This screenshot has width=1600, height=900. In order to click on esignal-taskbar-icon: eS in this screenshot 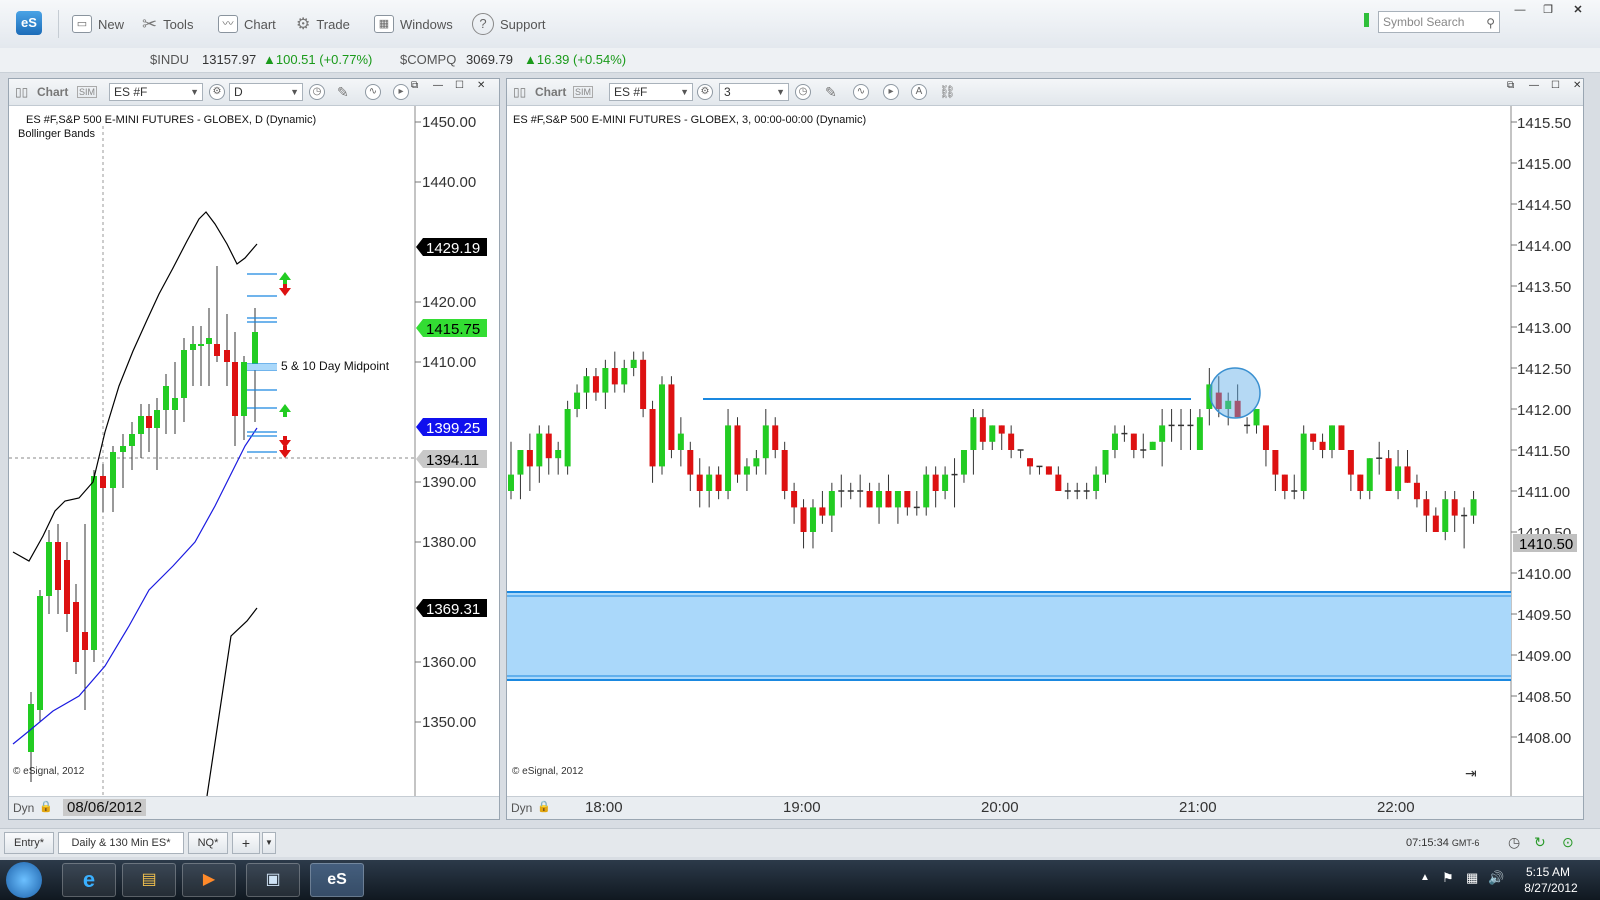, I will do `click(337, 880)`.